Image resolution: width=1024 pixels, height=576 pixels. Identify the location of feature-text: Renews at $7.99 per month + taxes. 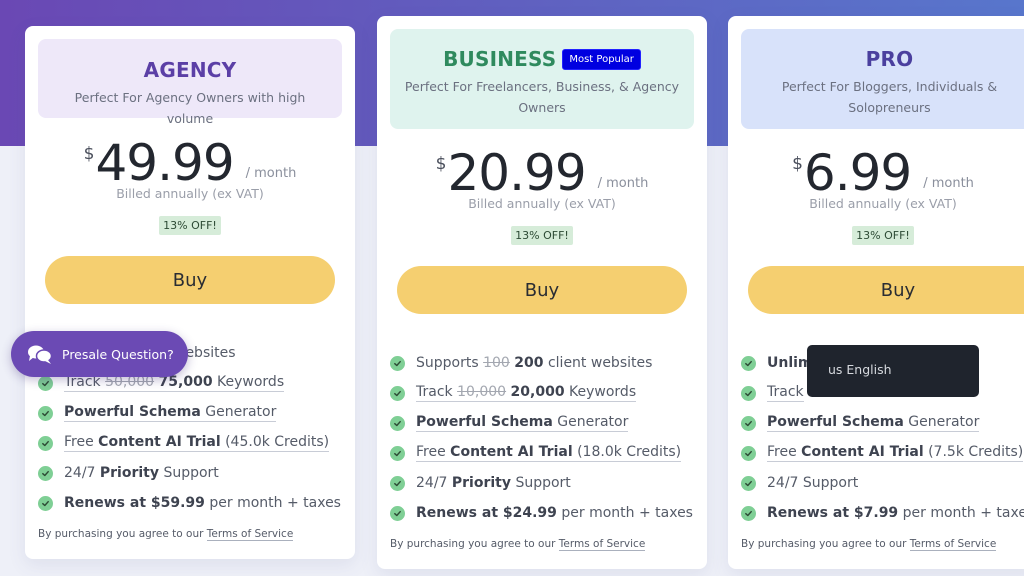
(895, 512).